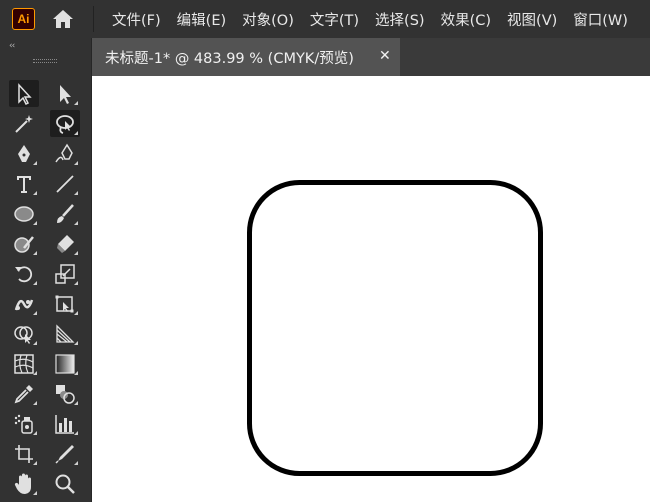 Image resolution: width=650 pixels, height=502 pixels. Describe the element at coordinates (65, 303) in the screenshot. I see `free-transform-tool-icon` at that location.